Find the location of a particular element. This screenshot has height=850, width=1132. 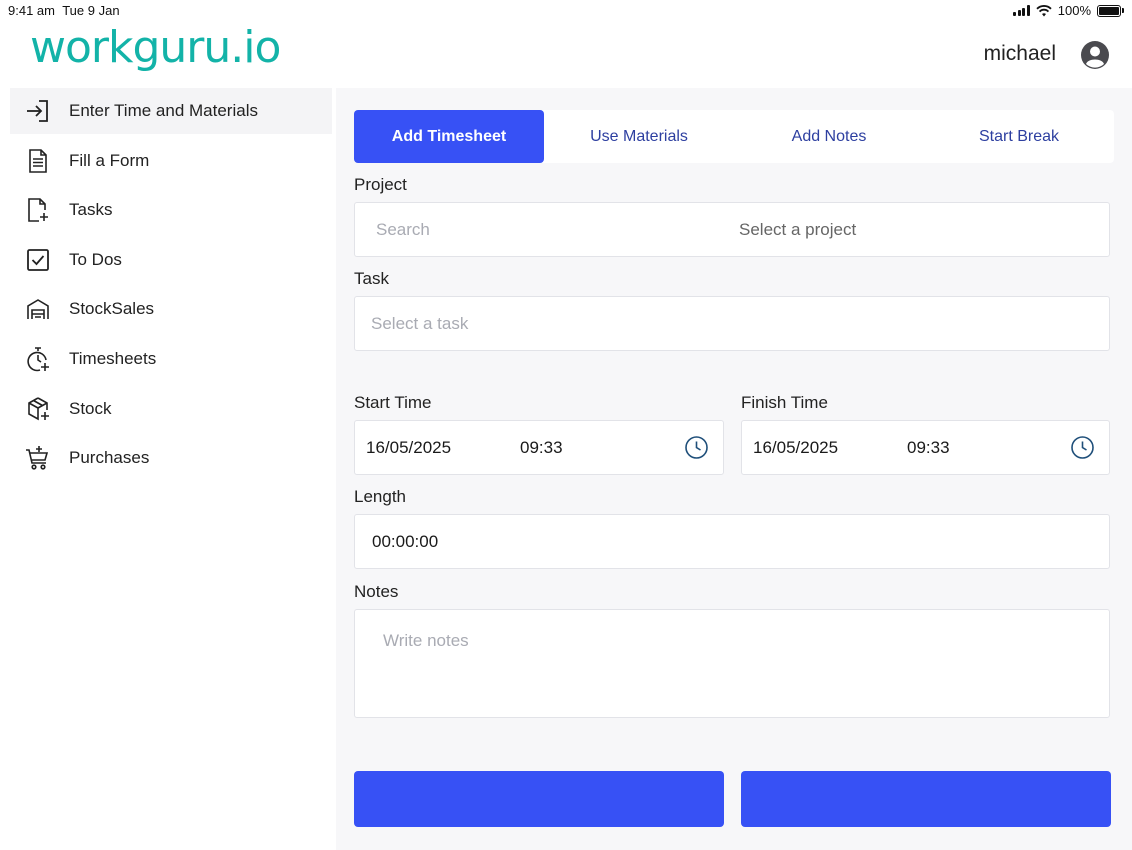

tab-add-notes: Add Notes is located at coordinates (829, 136).